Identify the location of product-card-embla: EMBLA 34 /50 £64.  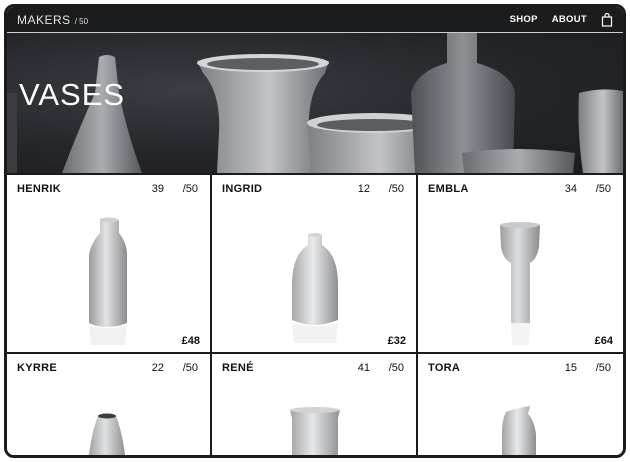
(520, 264).